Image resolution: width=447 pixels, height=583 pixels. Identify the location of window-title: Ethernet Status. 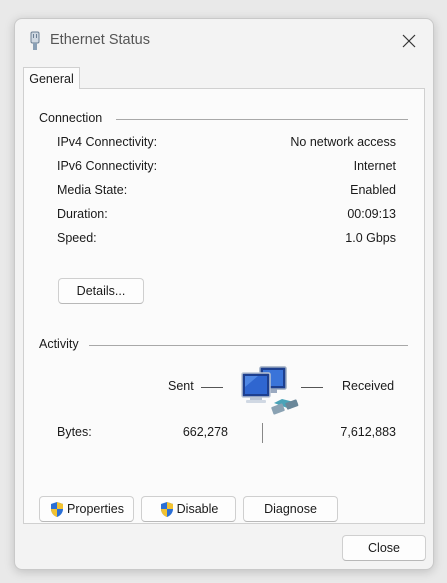
(100, 40).